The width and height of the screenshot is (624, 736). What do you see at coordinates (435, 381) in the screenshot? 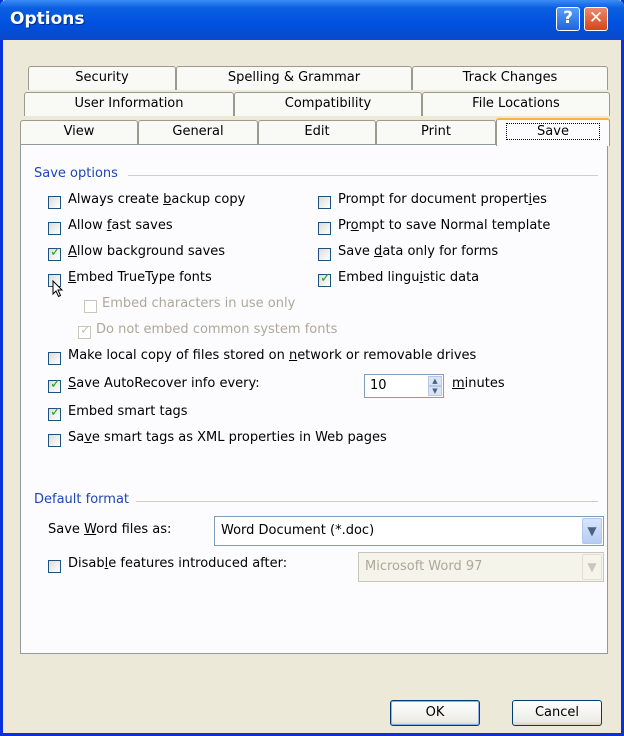
I see `spin-up-icon: ▲` at bounding box center [435, 381].